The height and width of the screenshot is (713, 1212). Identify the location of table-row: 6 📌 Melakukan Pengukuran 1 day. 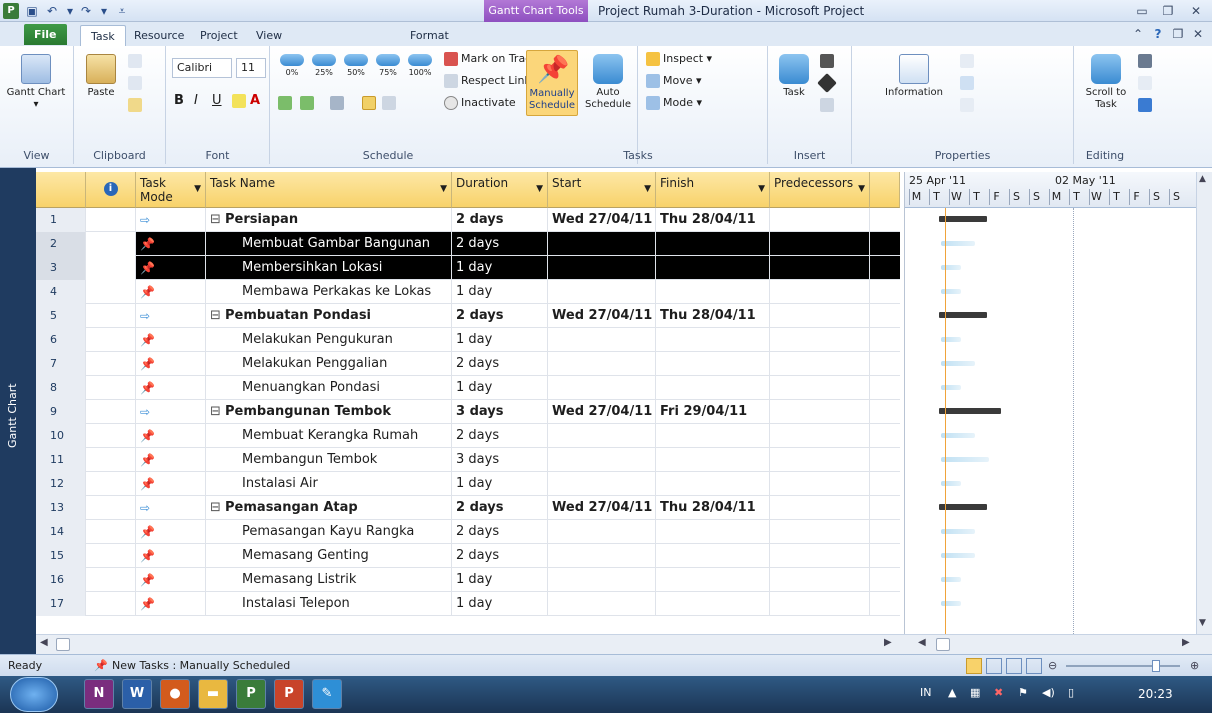
(468, 340).